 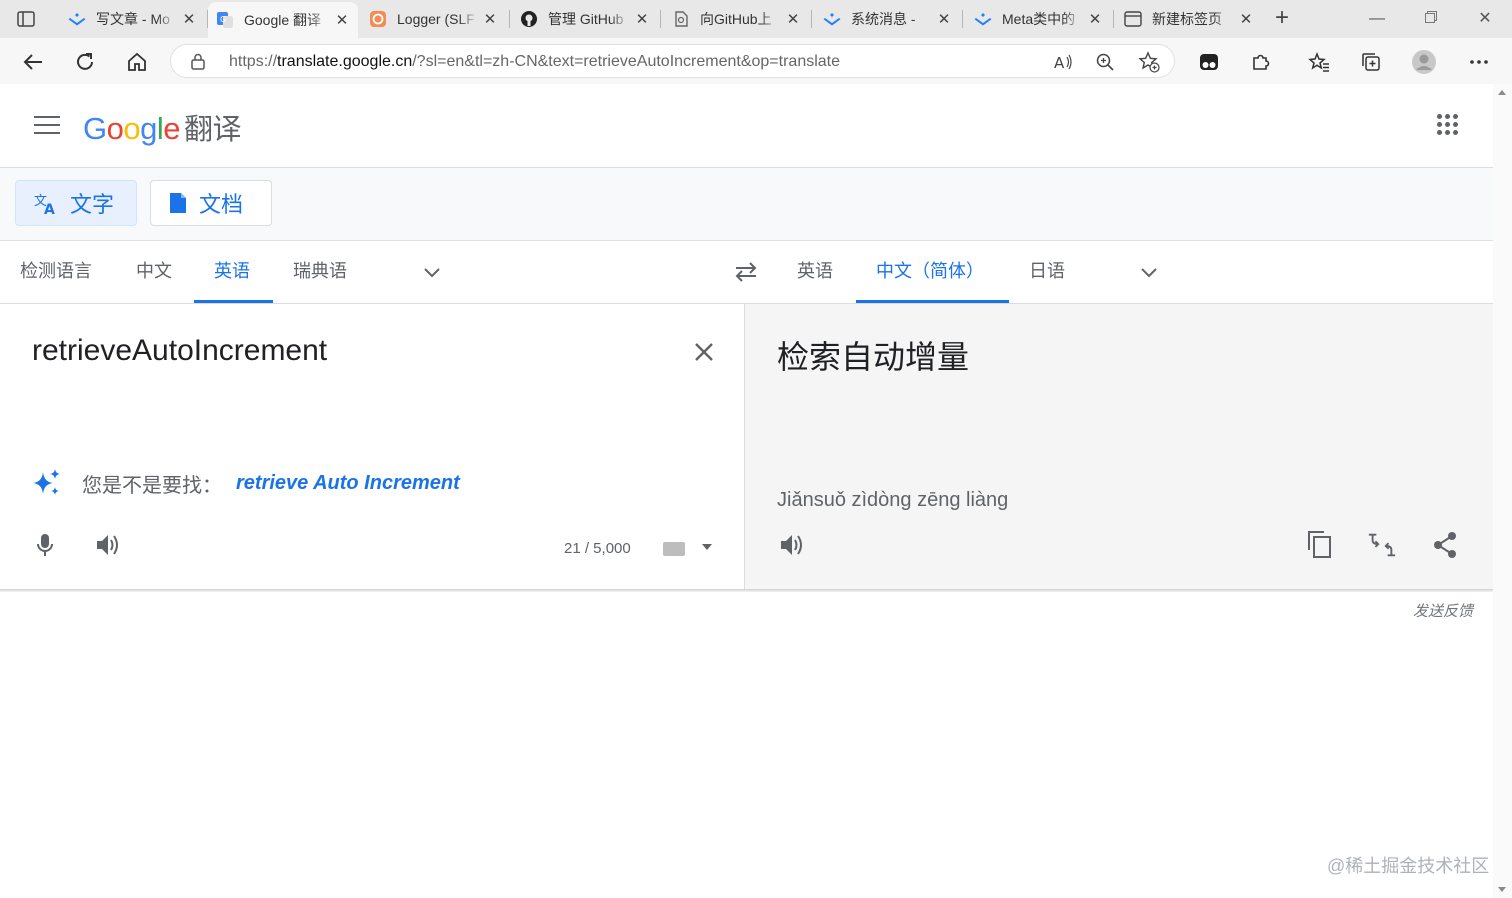 What do you see at coordinates (1443, 610) in the screenshot?
I see `send-feedback-link: 发送反馈` at bounding box center [1443, 610].